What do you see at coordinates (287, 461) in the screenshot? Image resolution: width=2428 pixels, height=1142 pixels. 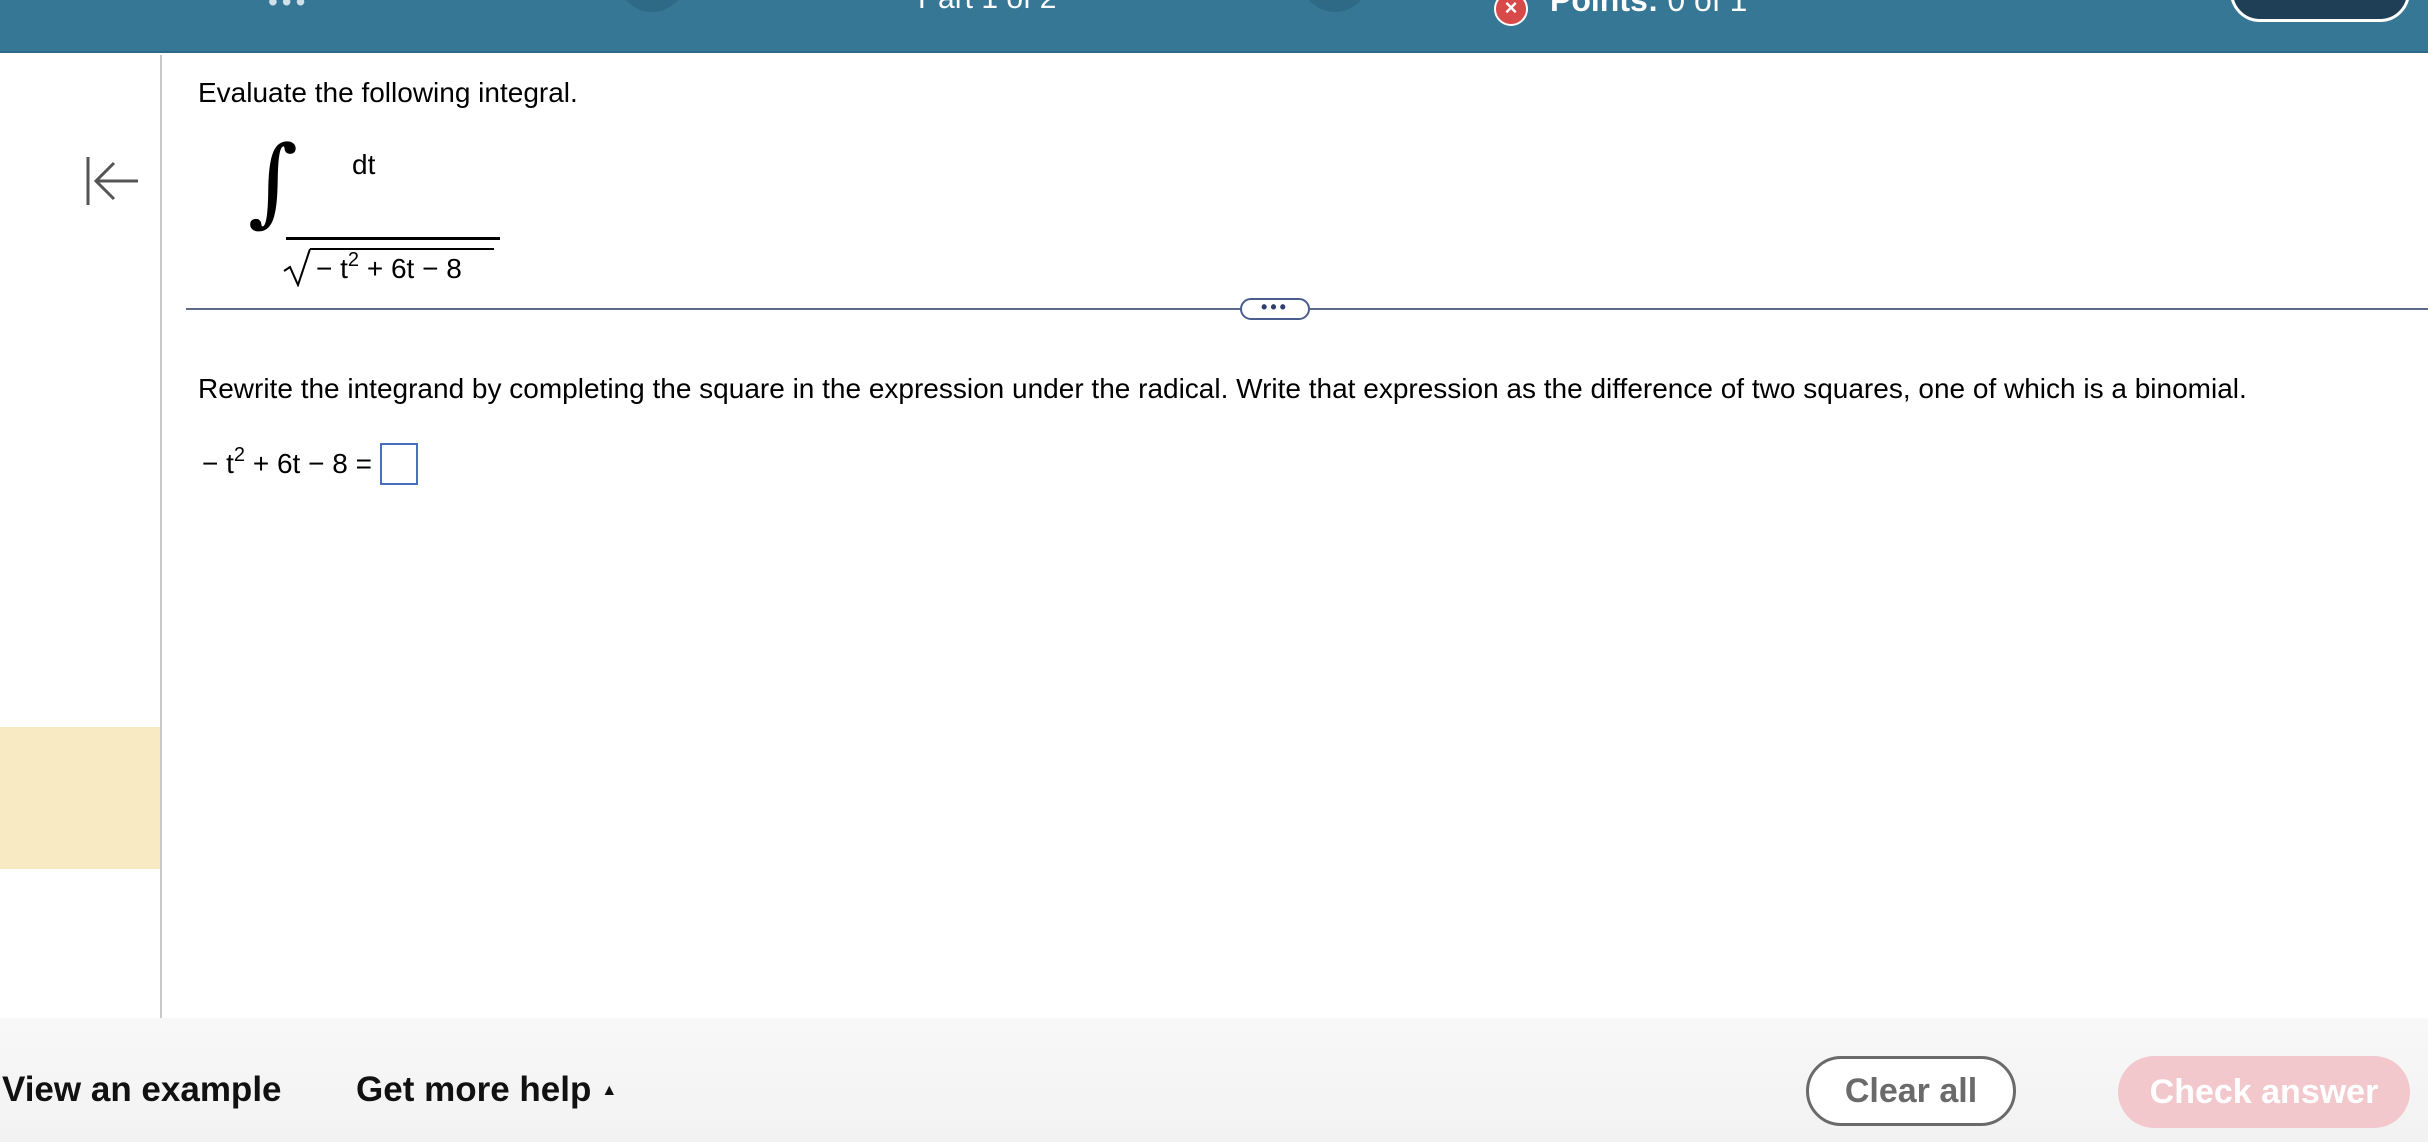 I see `equation-lhs: − t2 + 6t − 8 =` at bounding box center [287, 461].